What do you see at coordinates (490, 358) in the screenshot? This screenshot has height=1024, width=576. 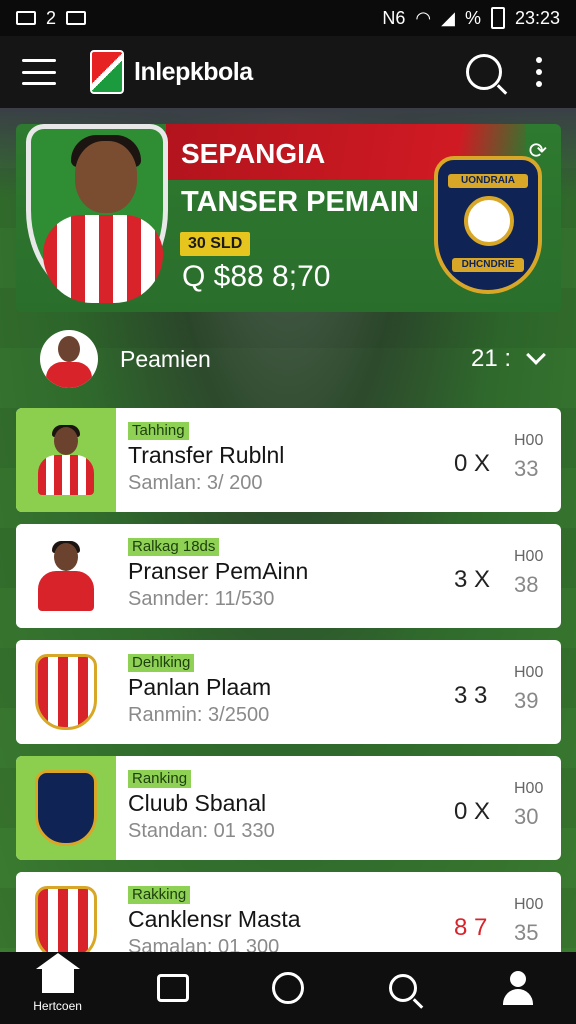 I see `summary-count: 21 :` at bounding box center [490, 358].